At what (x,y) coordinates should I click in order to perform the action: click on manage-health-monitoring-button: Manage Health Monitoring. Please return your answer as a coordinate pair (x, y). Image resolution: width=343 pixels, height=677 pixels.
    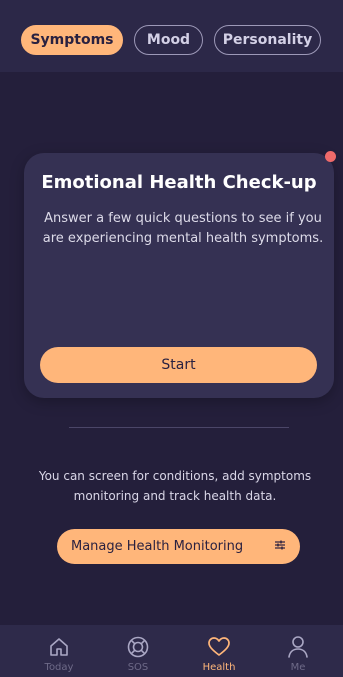
    Looking at the image, I should click on (178, 546).